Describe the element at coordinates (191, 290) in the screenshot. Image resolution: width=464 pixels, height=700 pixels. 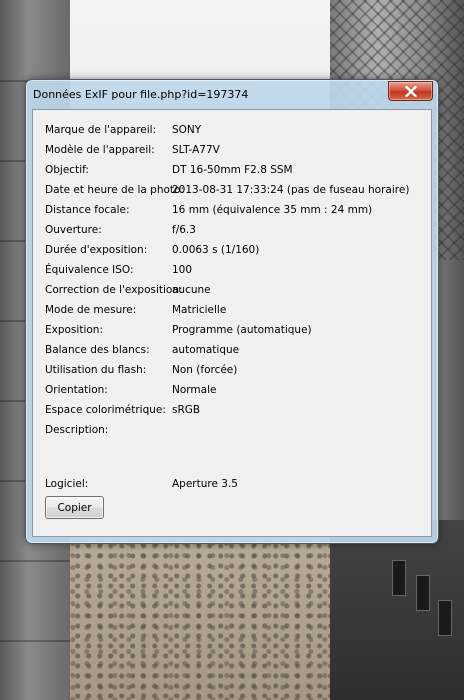
I see `exif-value: aucune` at that location.